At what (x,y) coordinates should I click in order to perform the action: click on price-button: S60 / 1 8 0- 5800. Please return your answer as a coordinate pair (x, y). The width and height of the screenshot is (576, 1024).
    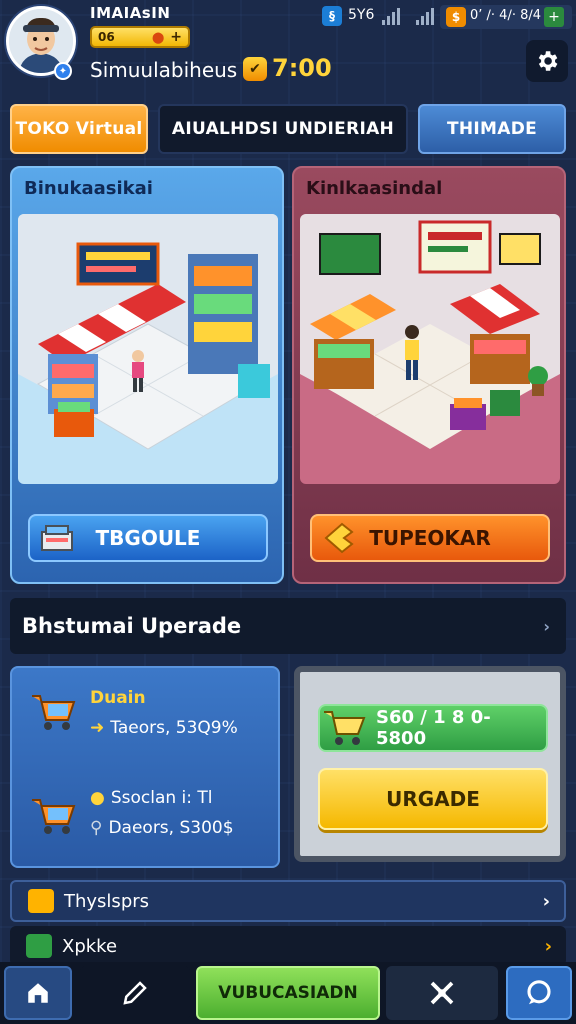
    Looking at the image, I should click on (433, 728).